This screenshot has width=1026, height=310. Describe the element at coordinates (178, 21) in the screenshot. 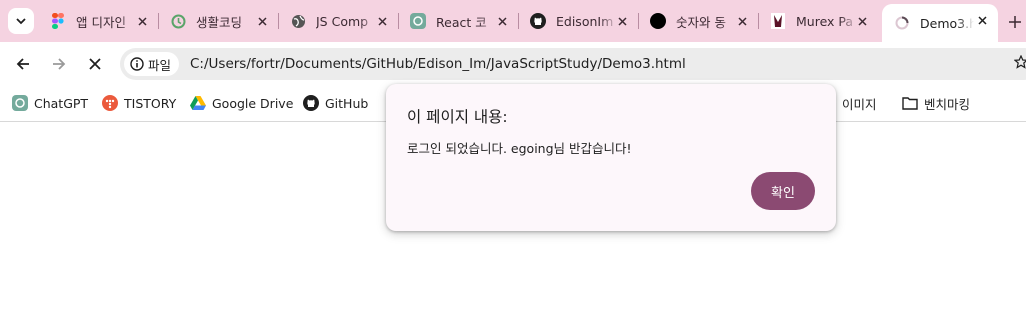

I see `opentutorials-icon` at that location.